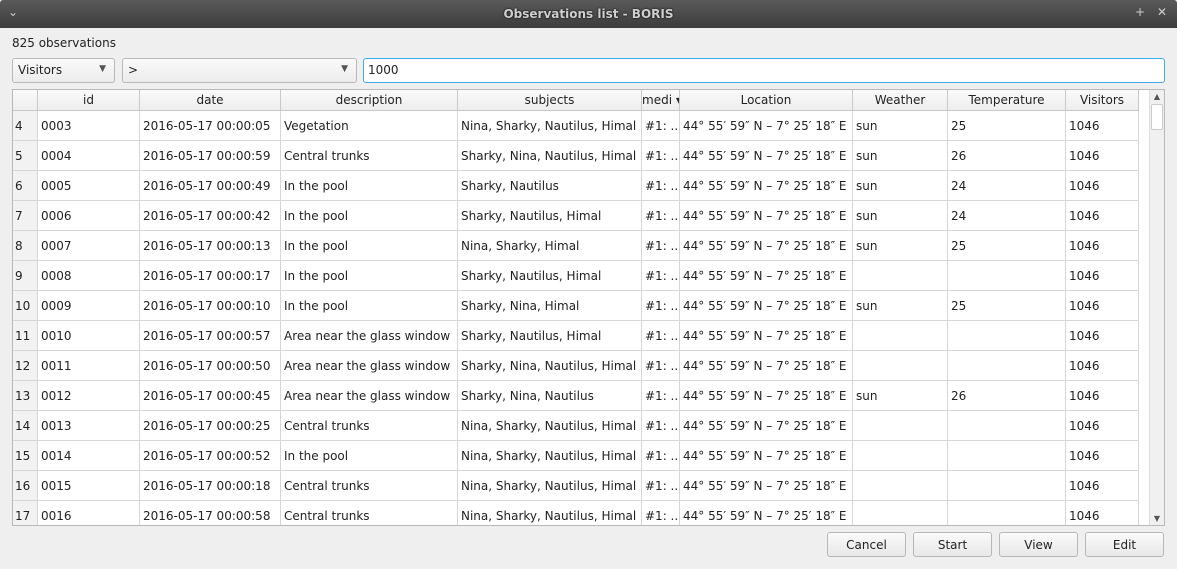  What do you see at coordinates (1156, 307) in the screenshot?
I see `vertical-scrollbar: ▲ ▼` at bounding box center [1156, 307].